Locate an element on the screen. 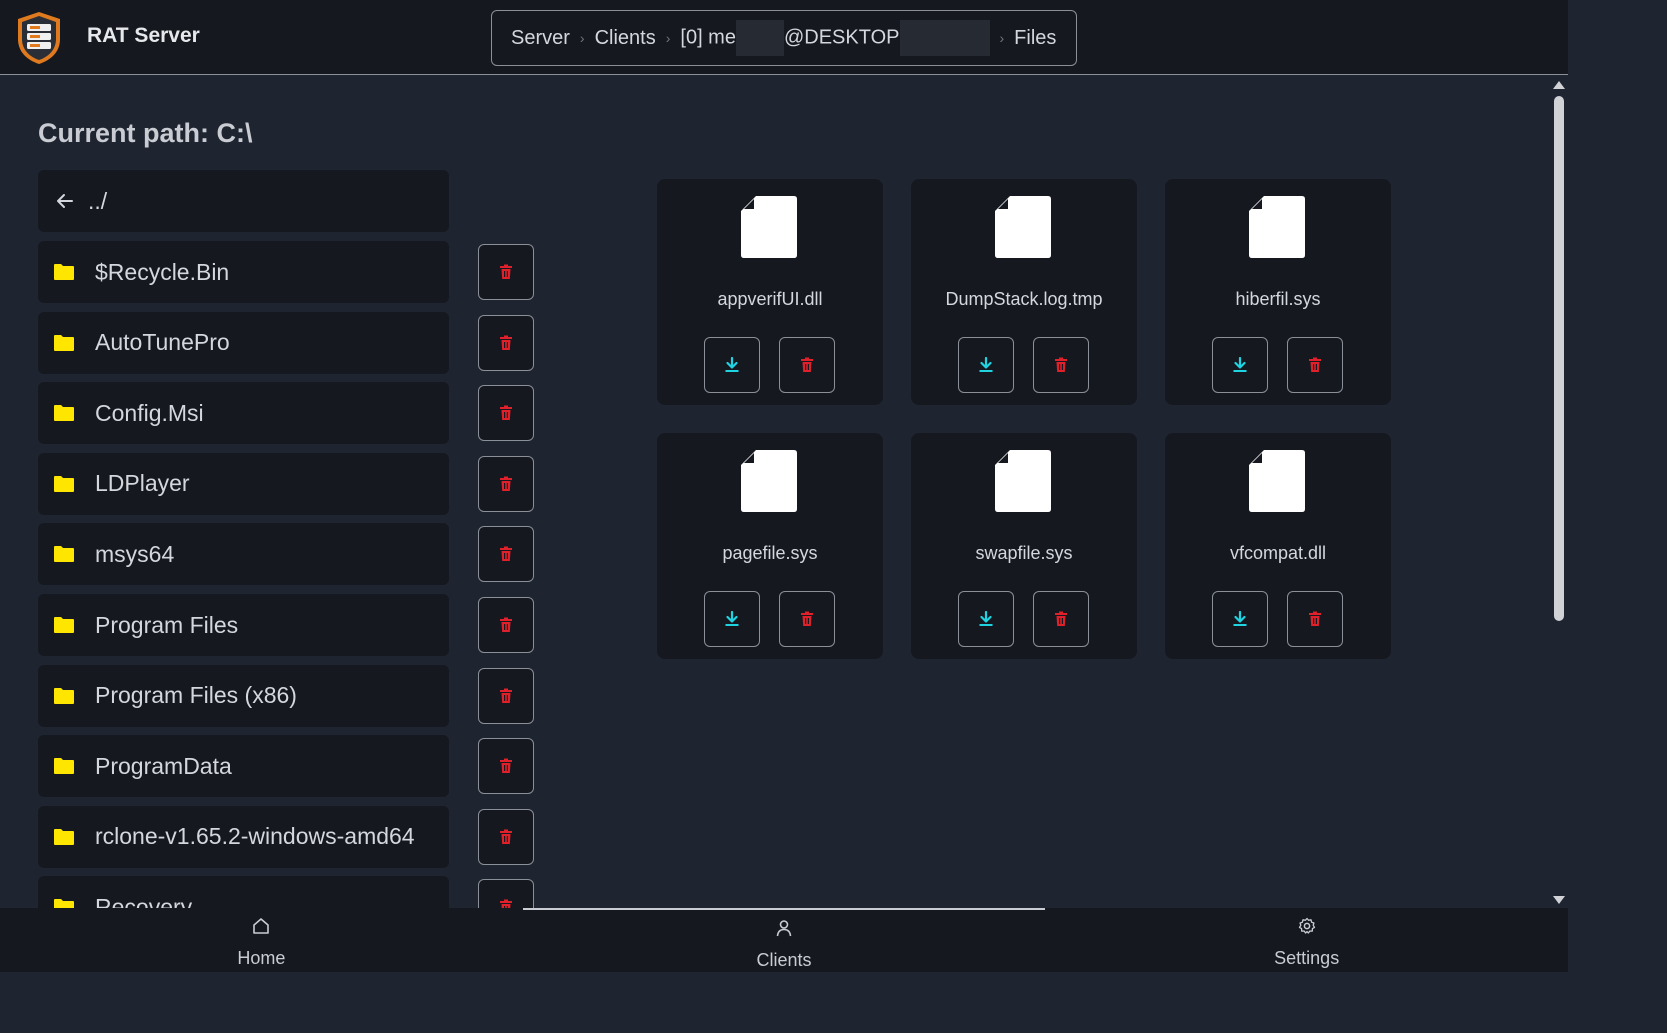 The image size is (1667, 1033). nav-clients: Clients is located at coordinates (784, 940).